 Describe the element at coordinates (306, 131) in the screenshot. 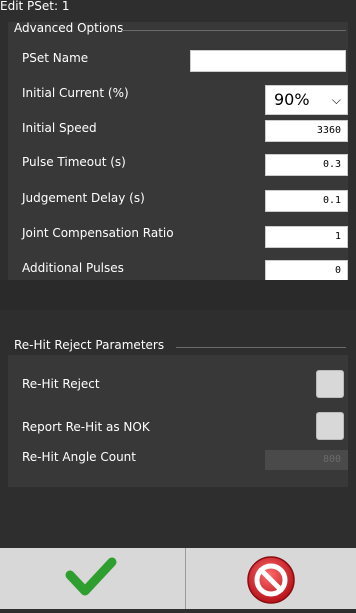

I see `initial-speed-input: 3360` at that location.